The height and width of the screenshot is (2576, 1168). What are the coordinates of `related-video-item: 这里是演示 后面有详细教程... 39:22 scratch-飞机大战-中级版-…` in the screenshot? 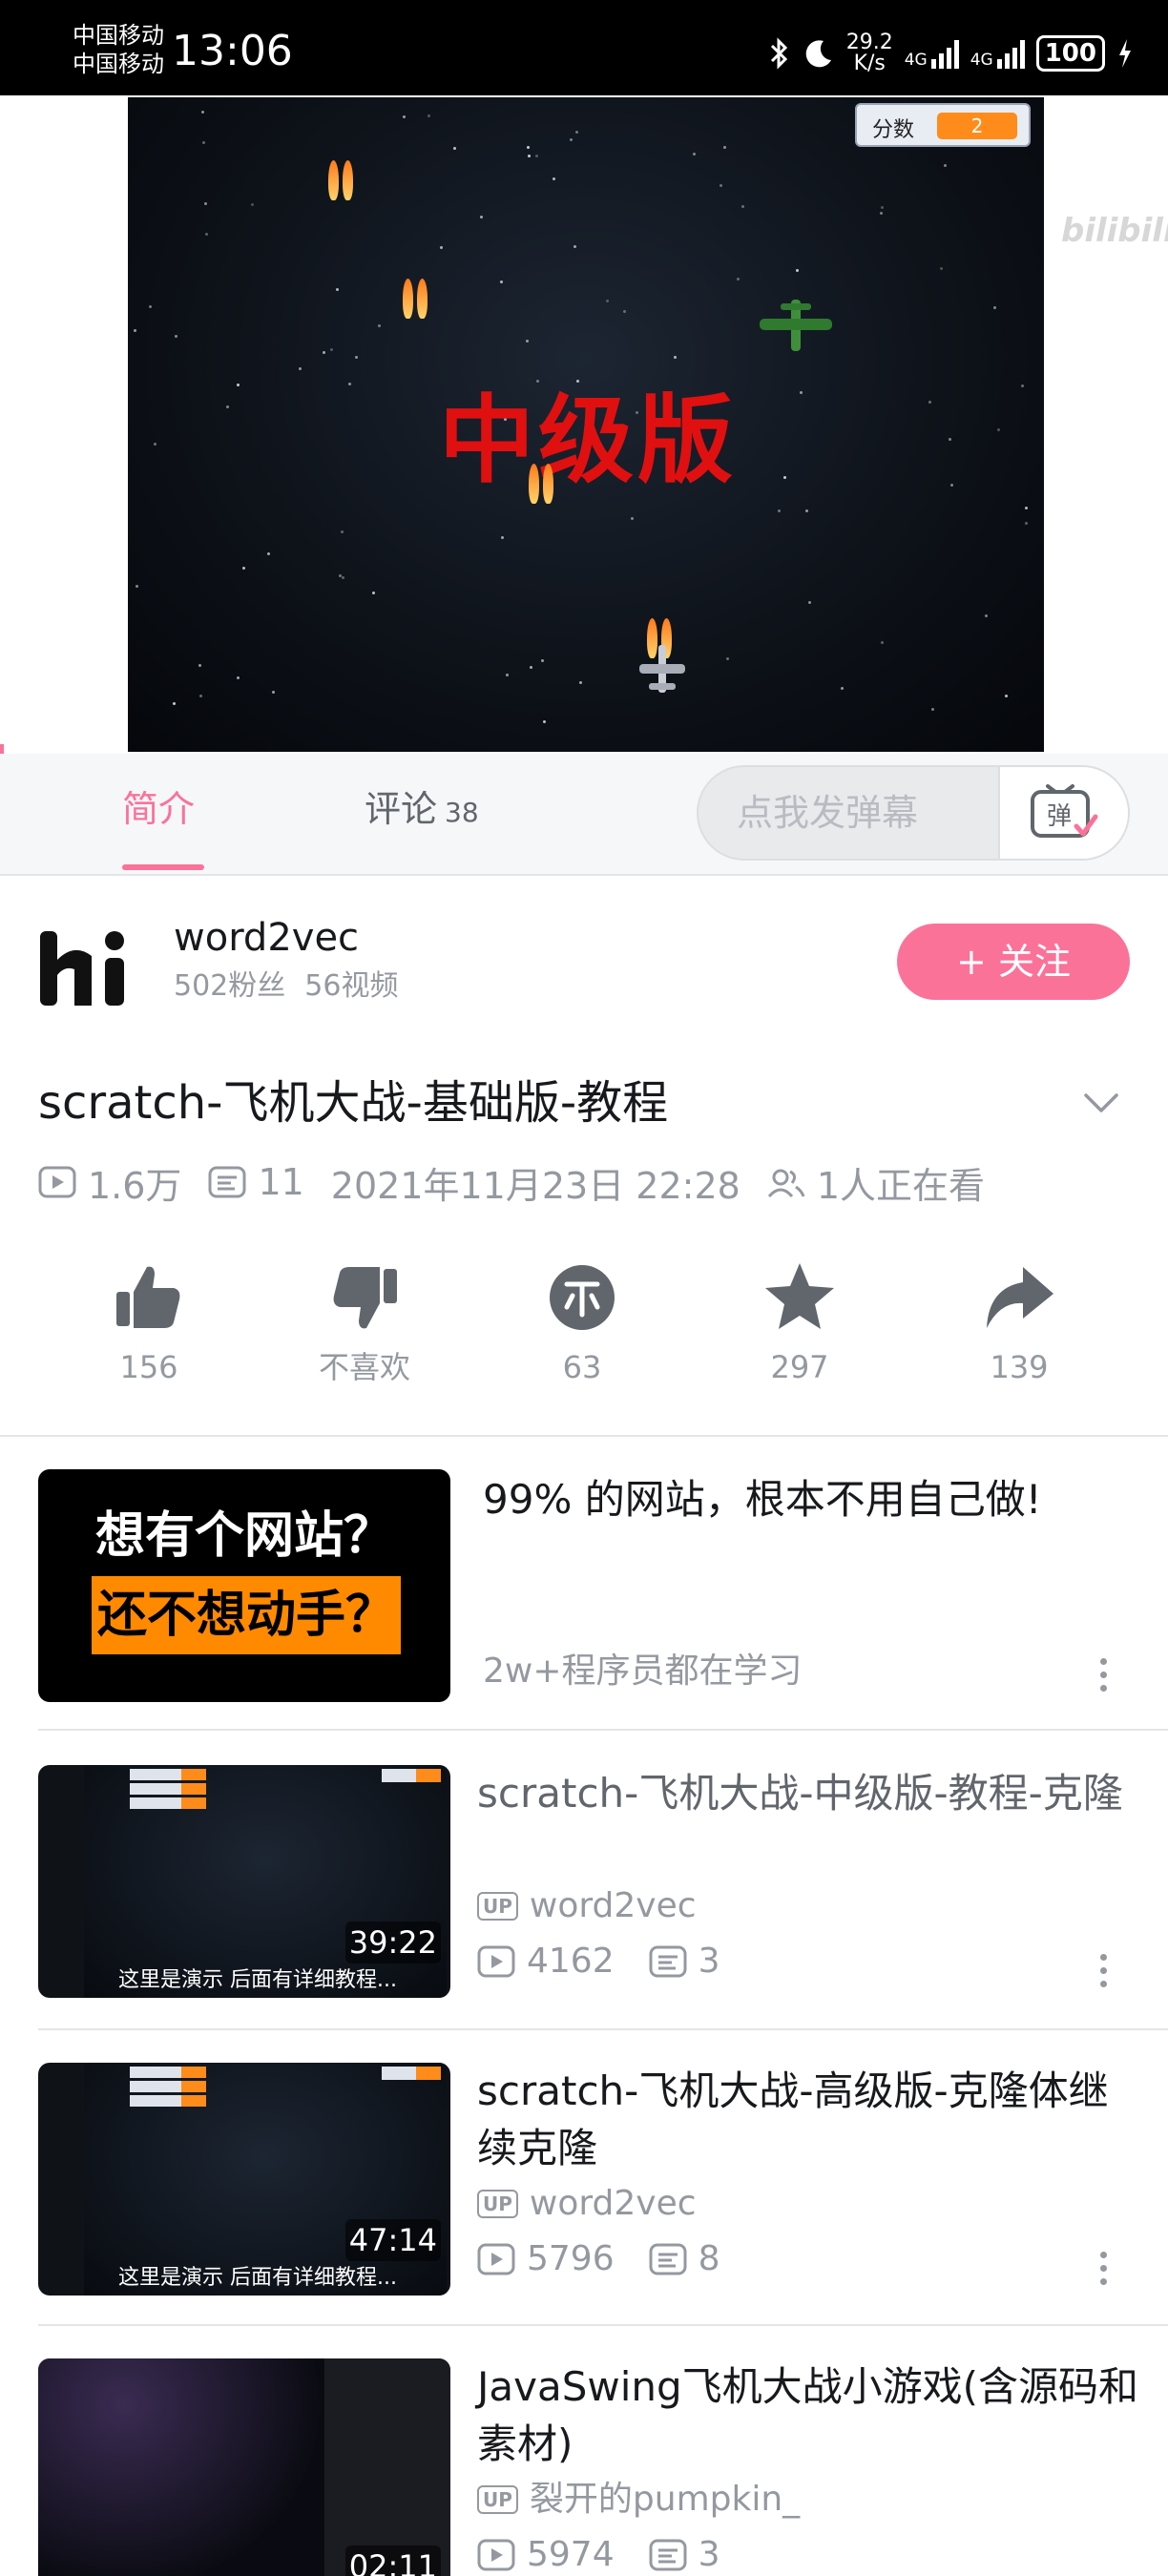 It's located at (603, 1881).